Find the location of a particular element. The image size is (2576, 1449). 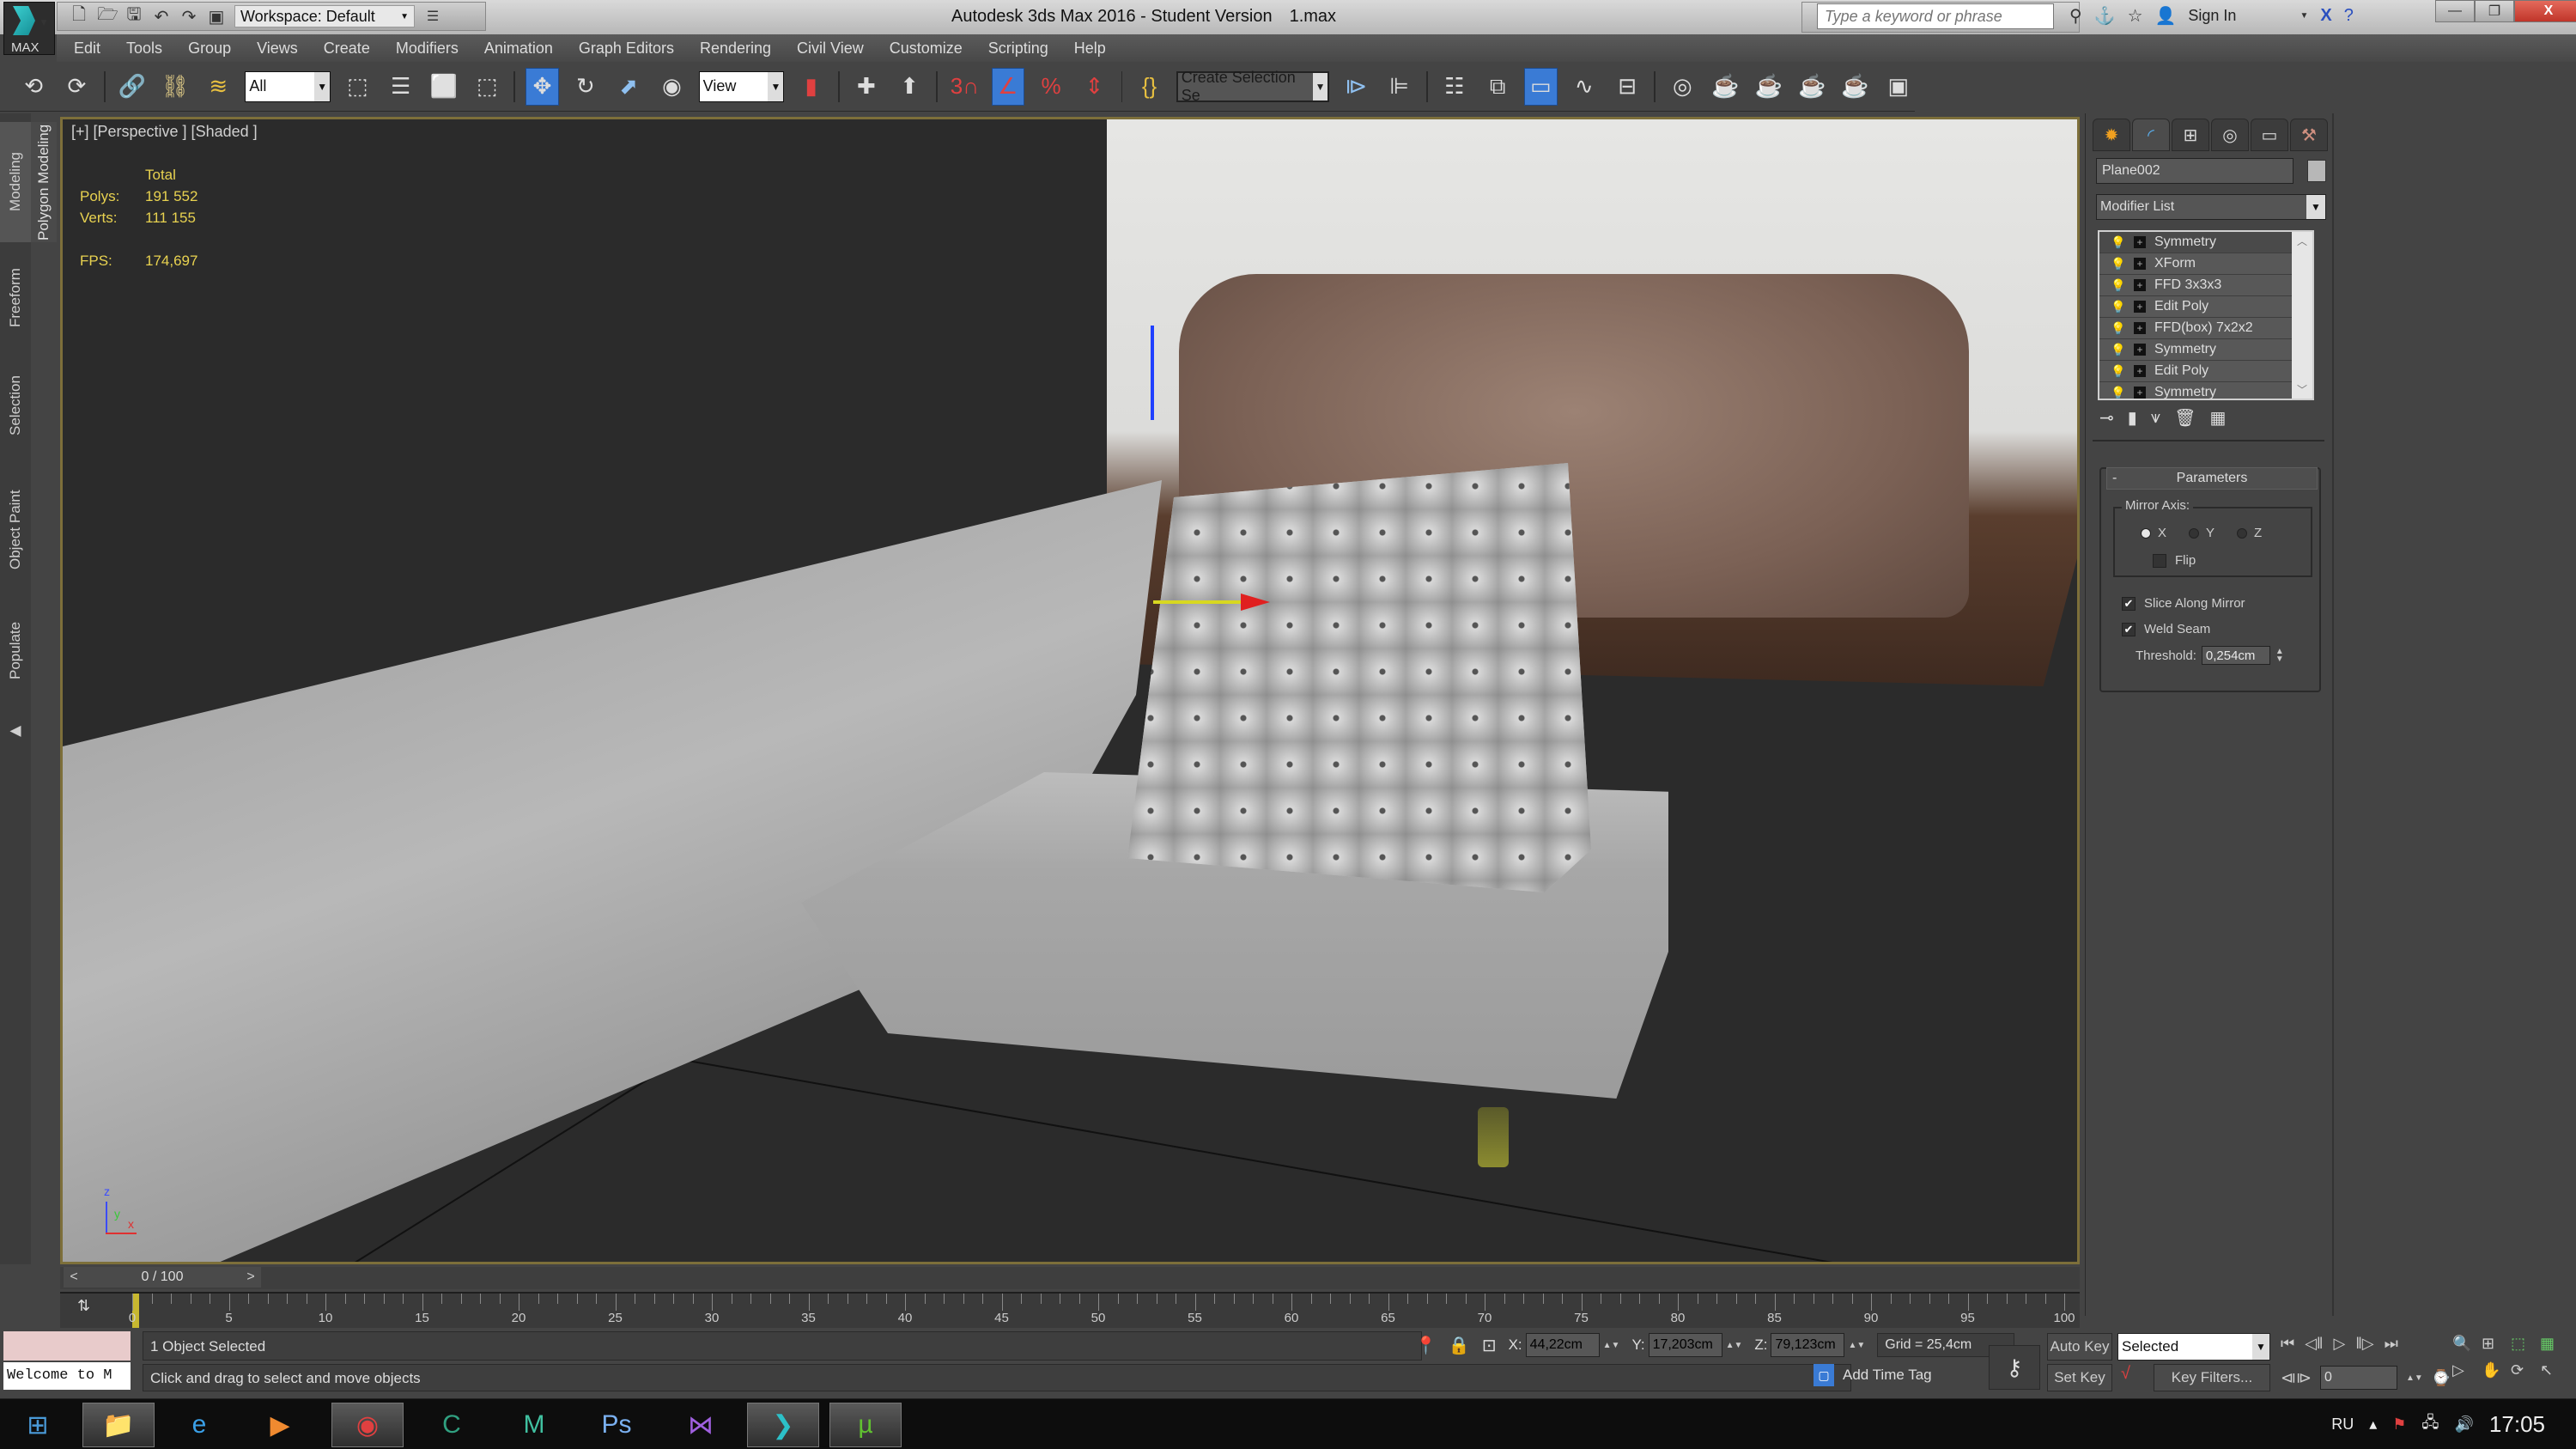

time-configuration-icon: ⌚ is located at coordinates (2441, 1378).